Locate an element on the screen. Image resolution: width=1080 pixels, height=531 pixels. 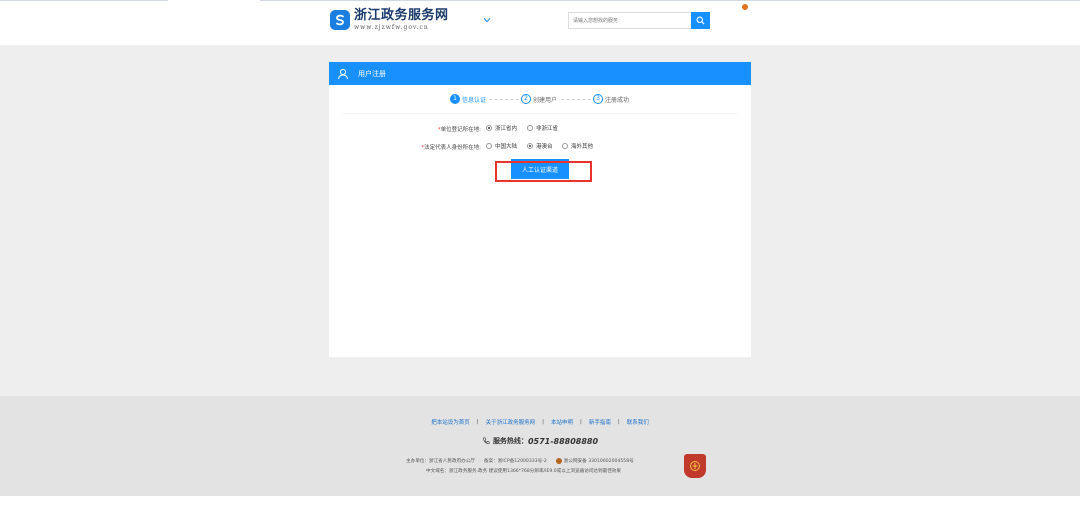
legal-rep-location-label: *法定代表人身份所在地: is located at coordinates (451, 148).